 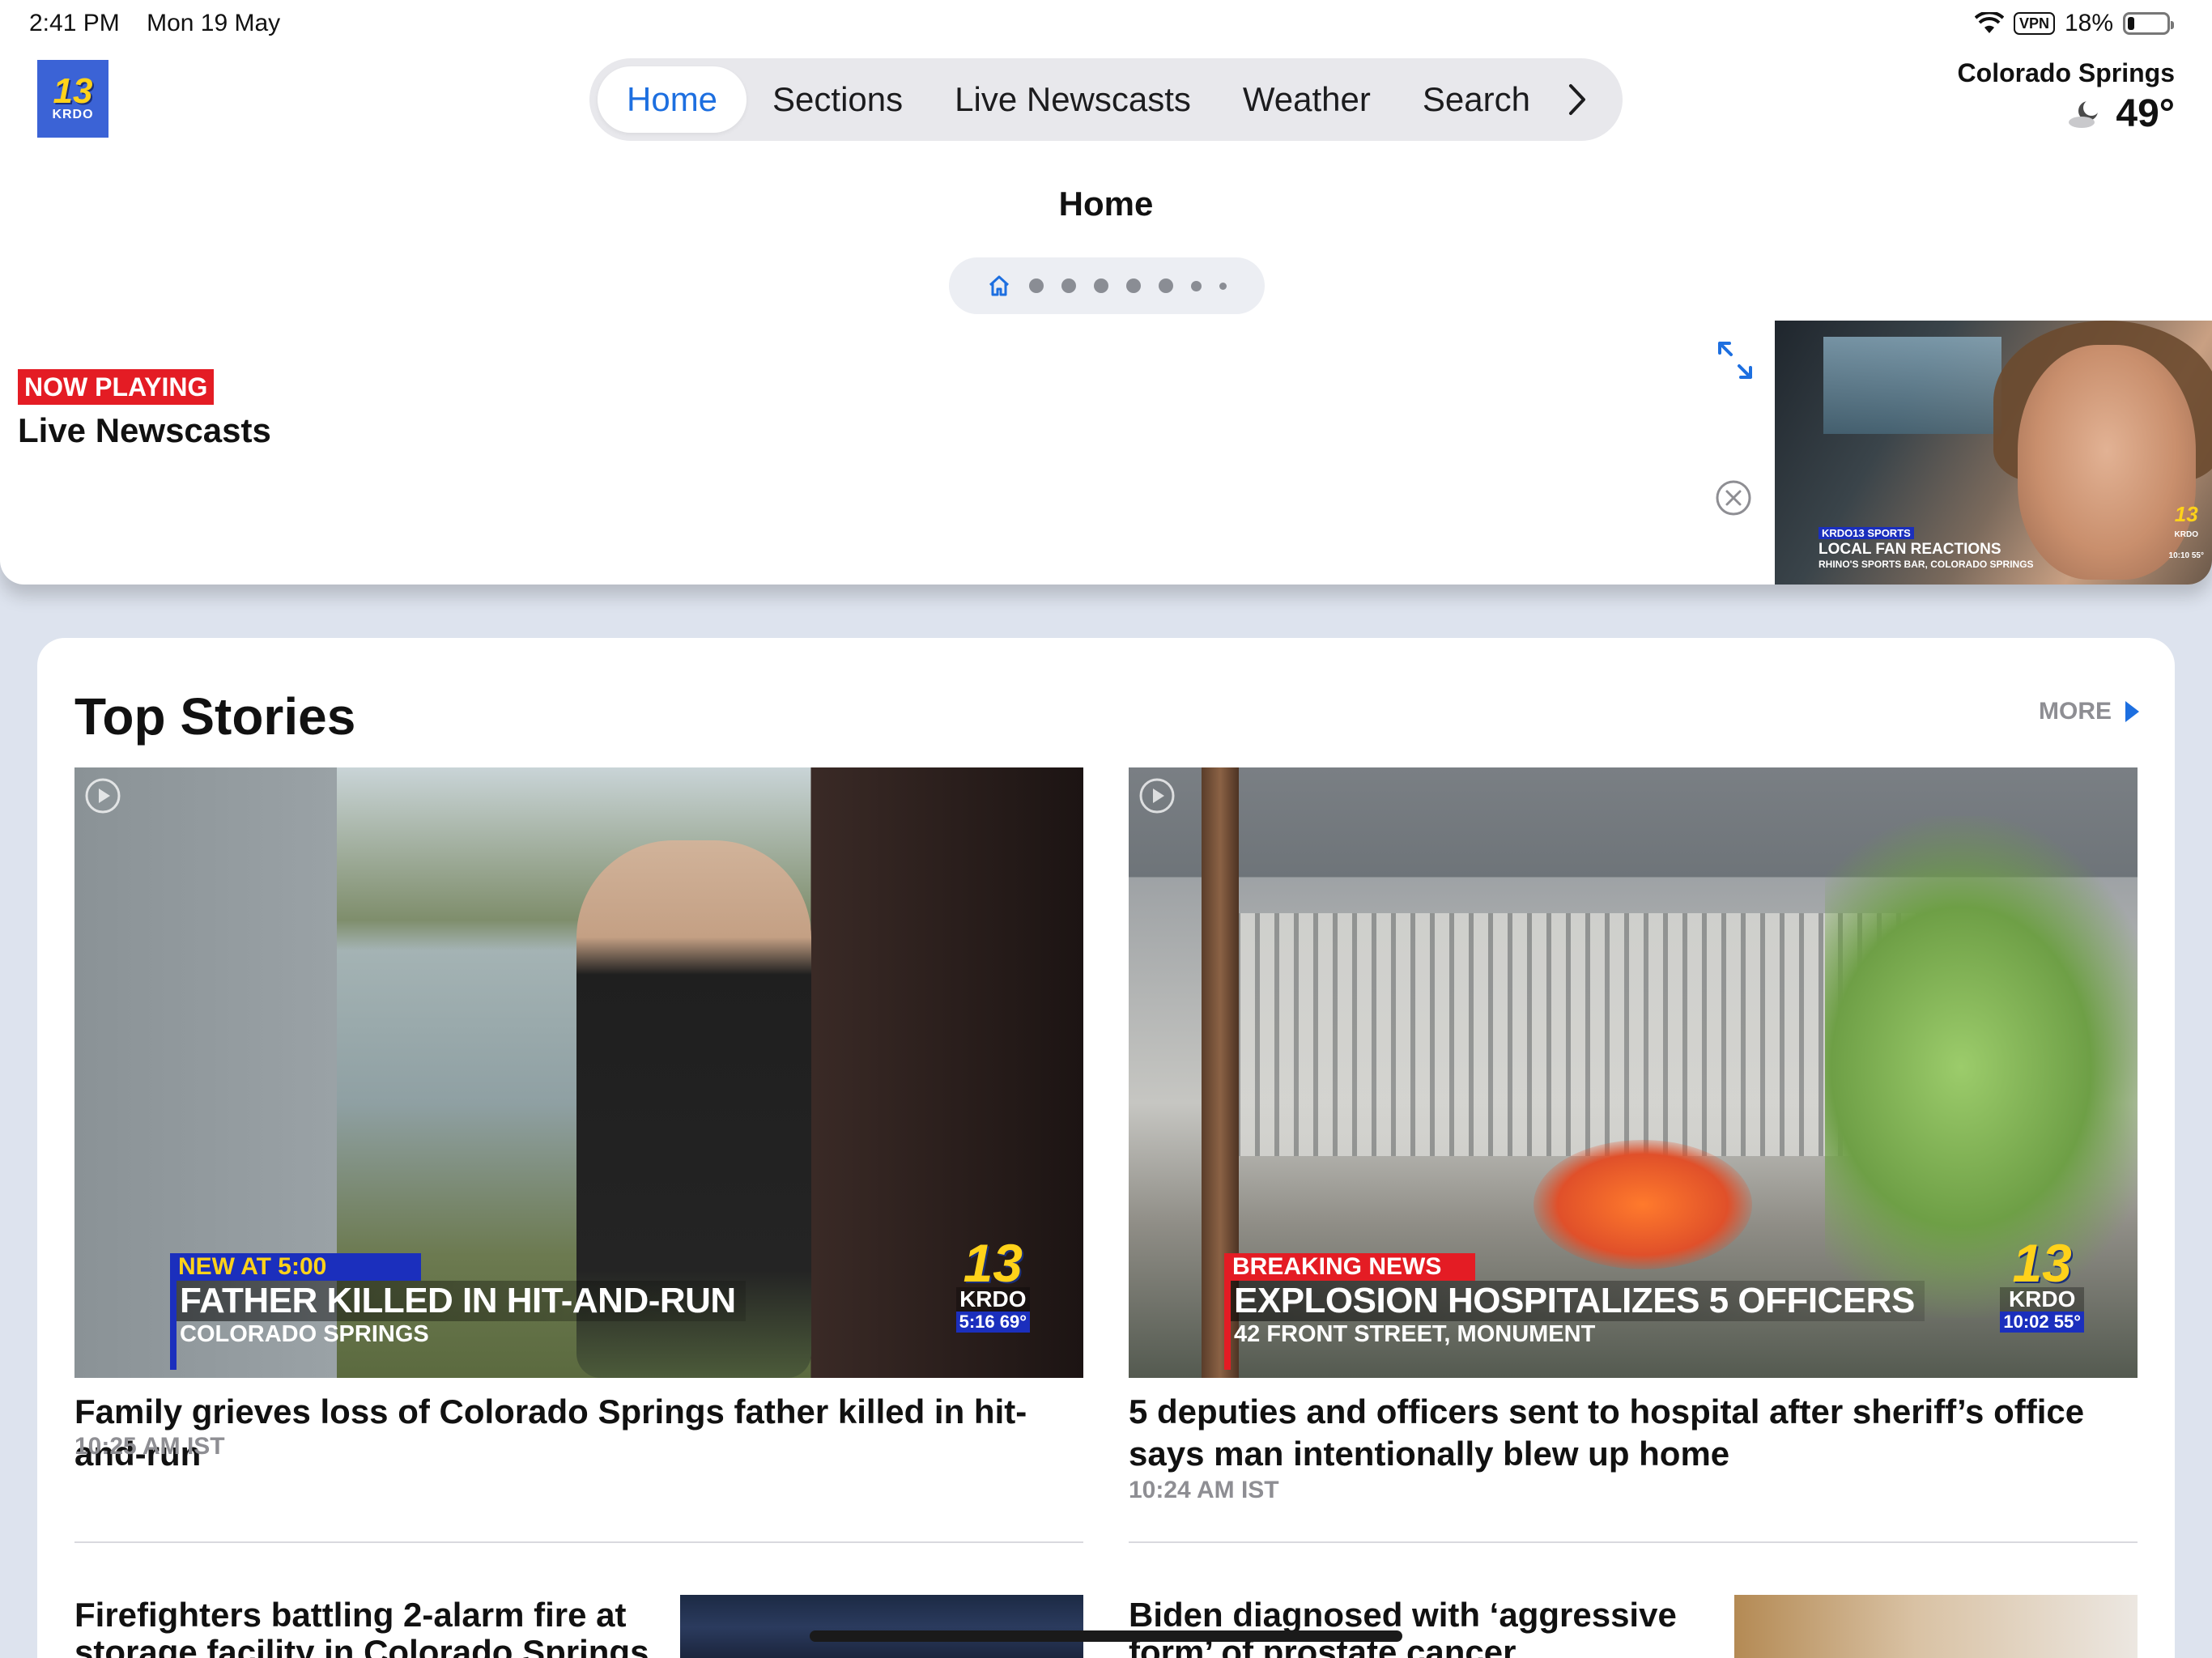 What do you see at coordinates (150, 1446) in the screenshot?
I see `story-timestamp: 10:25 AM IST` at bounding box center [150, 1446].